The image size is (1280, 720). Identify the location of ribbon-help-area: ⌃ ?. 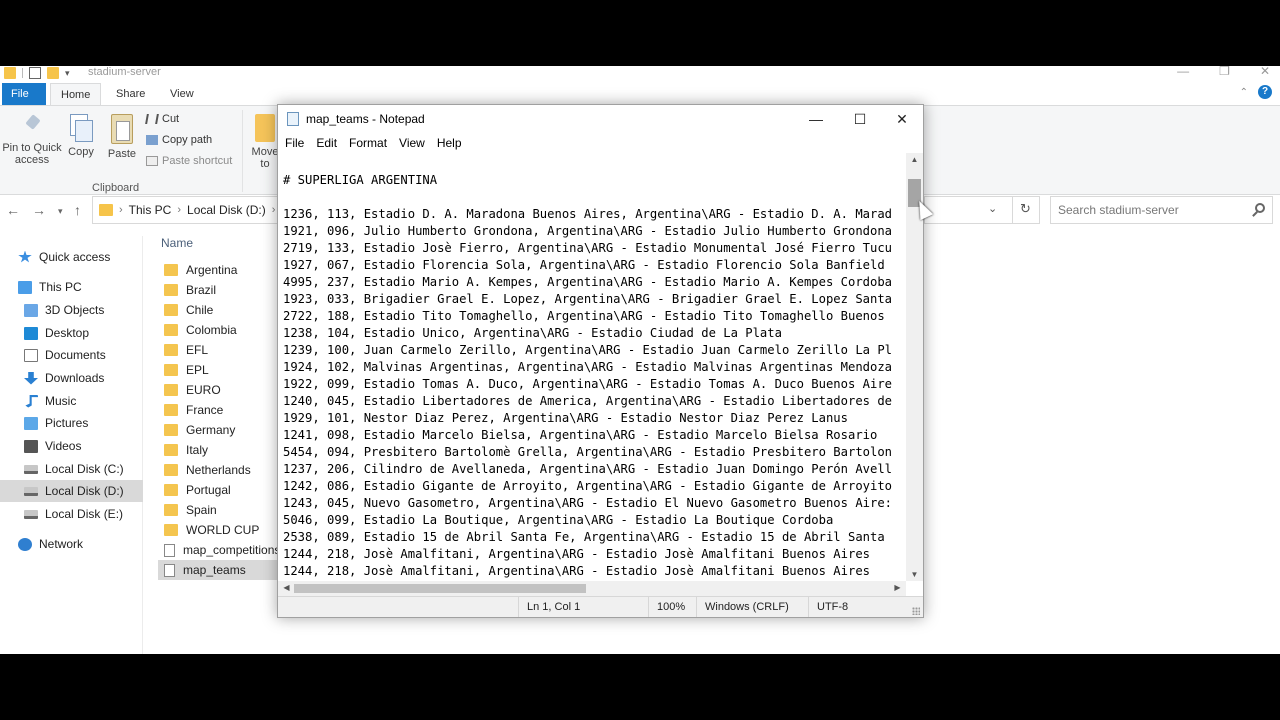
(1256, 92).